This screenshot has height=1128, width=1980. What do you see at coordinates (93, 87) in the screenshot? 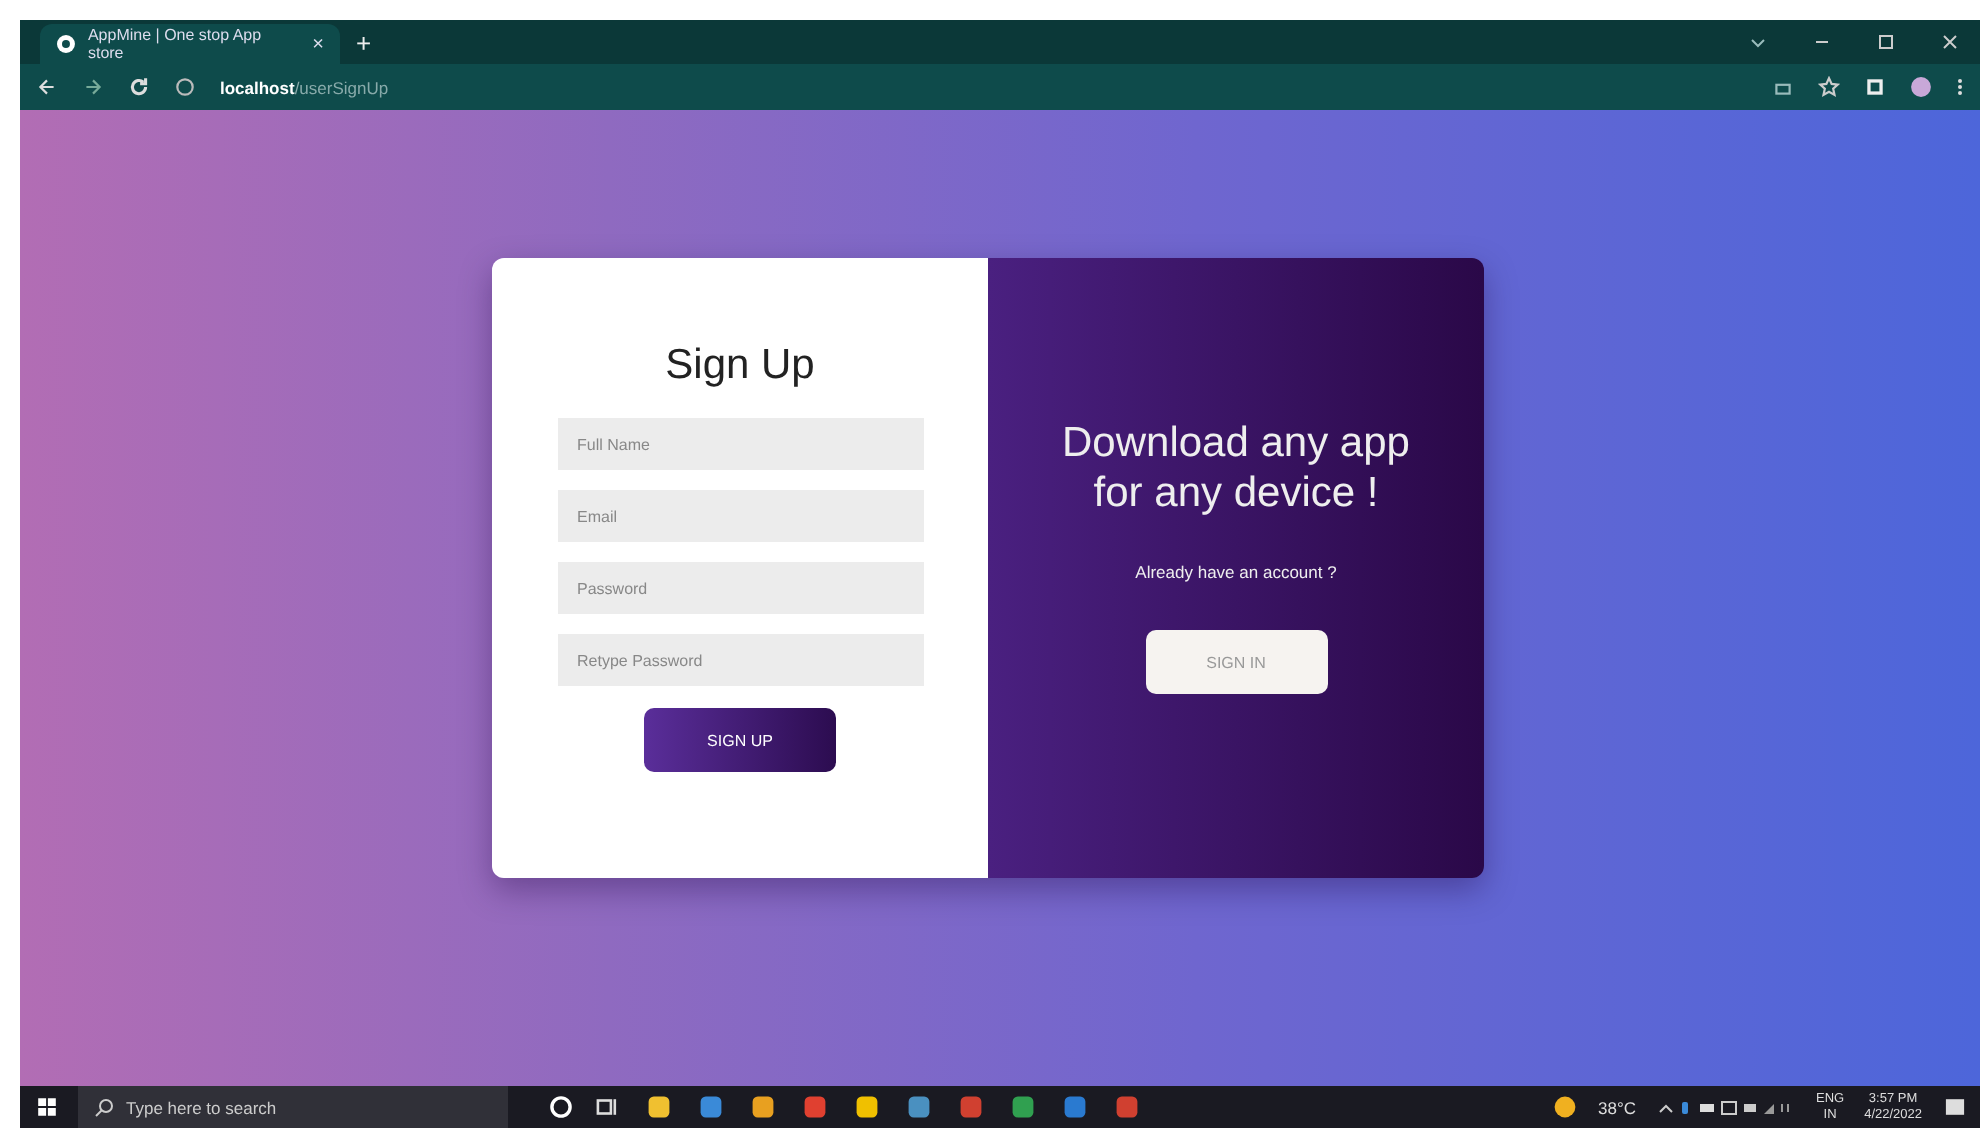
I see `forward-arrow-icon` at bounding box center [93, 87].